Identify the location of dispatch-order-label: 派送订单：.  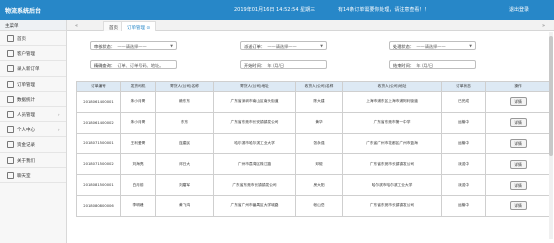
(254, 46).